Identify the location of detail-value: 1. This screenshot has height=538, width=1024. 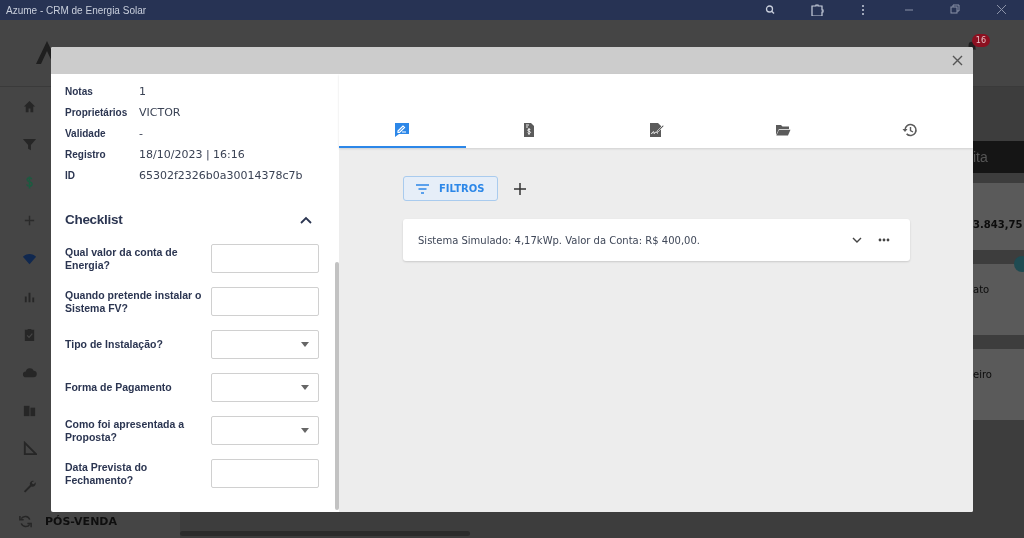
(142, 91).